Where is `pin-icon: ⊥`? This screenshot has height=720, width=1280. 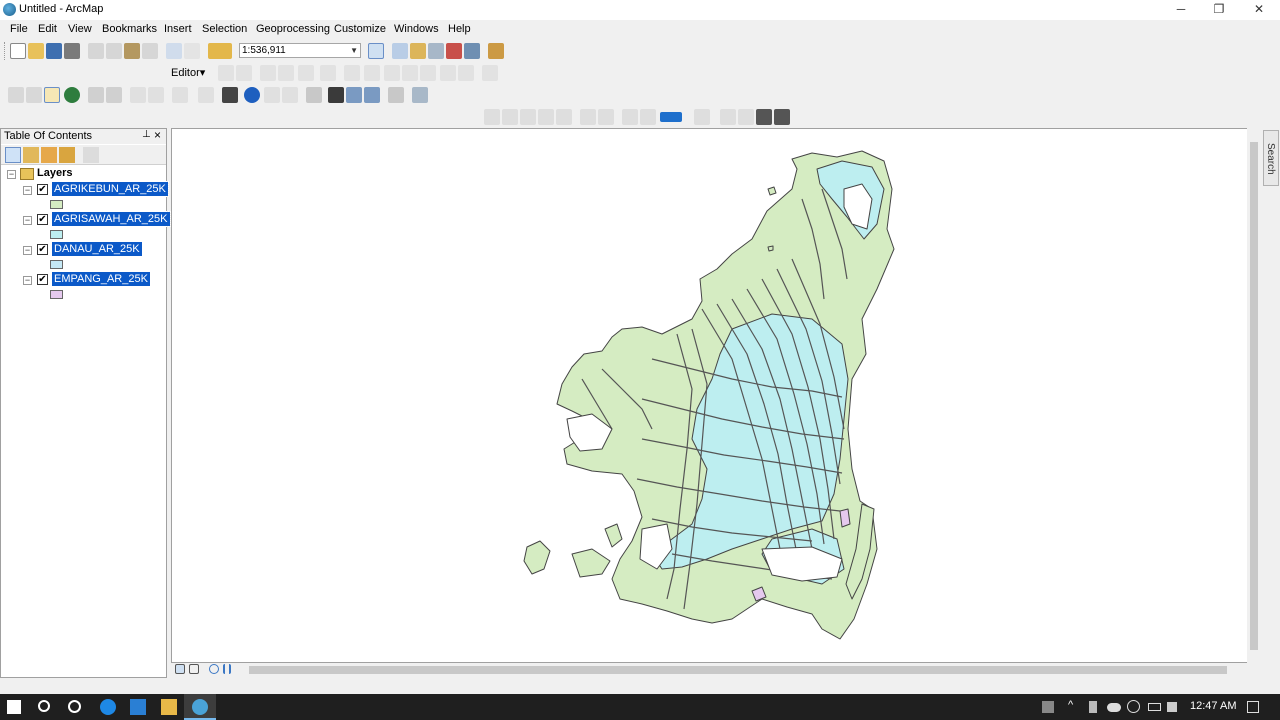 pin-icon: ⊥ is located at coordinates (146, 134).